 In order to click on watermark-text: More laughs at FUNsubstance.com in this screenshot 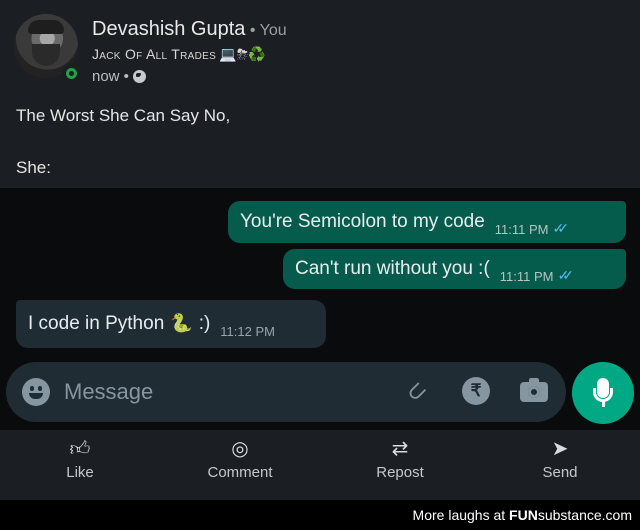, I will do `click(522, 515)`.